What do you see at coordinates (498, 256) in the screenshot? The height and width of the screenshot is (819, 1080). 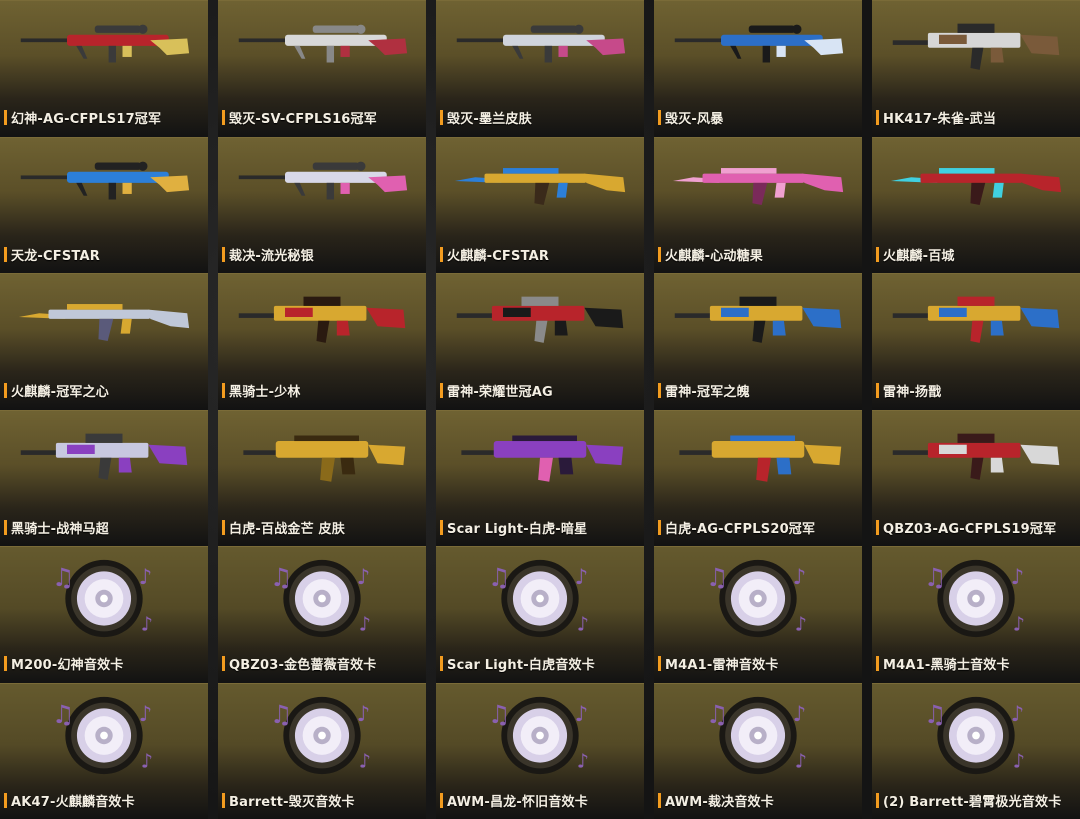 I see `item-name: 火麒麟-CFSTAR` at bounding box center [498, 256].